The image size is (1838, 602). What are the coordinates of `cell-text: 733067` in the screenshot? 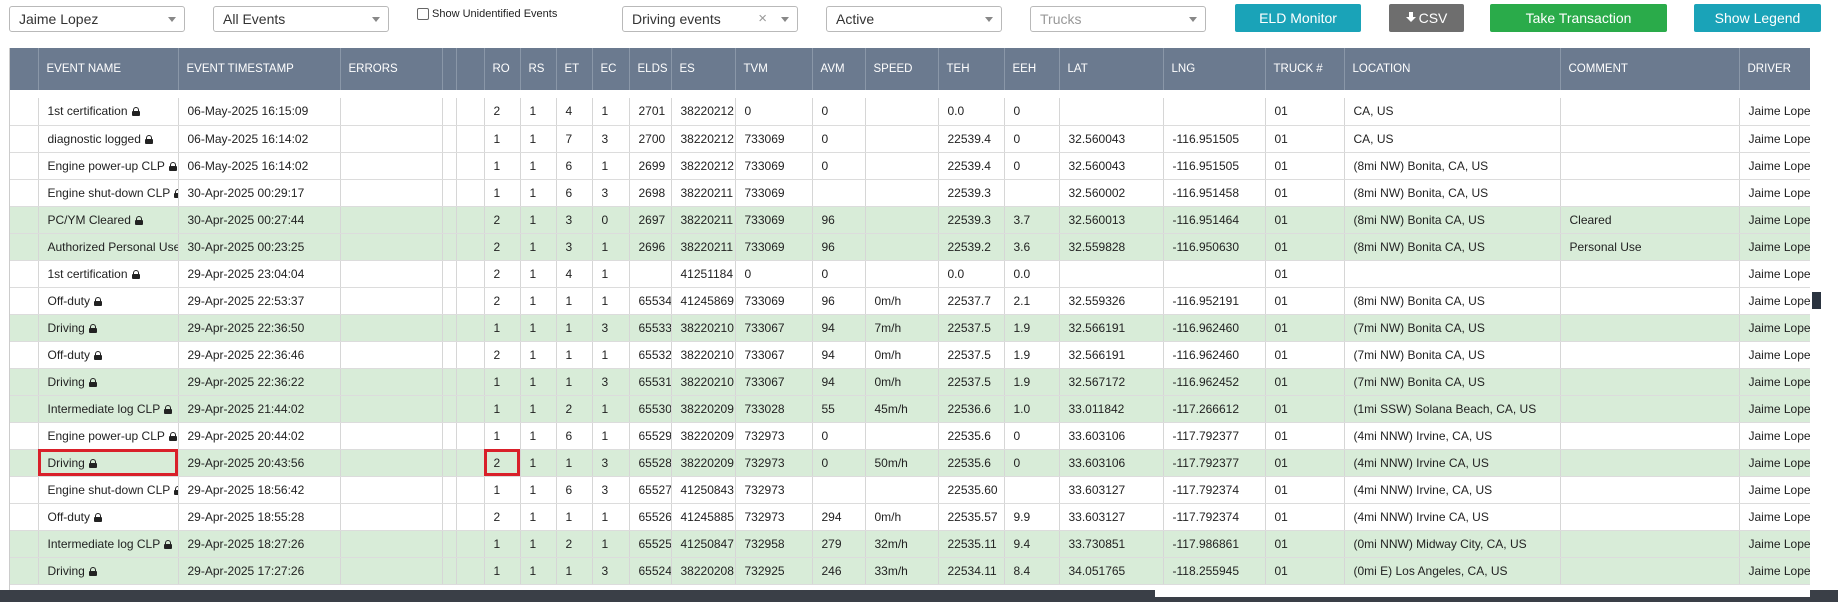 It's located at (764, 354).